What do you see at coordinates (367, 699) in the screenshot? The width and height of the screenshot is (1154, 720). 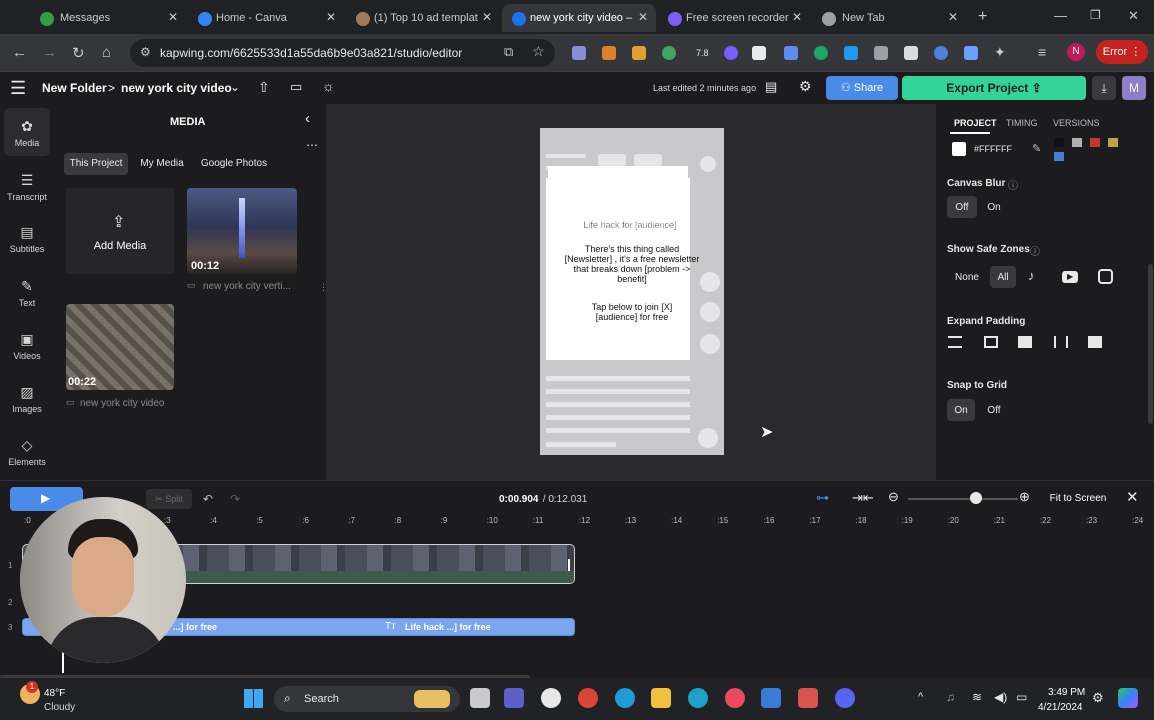 I see `taskbar-search: ⌕ Search` at bounding box center [367, 699].